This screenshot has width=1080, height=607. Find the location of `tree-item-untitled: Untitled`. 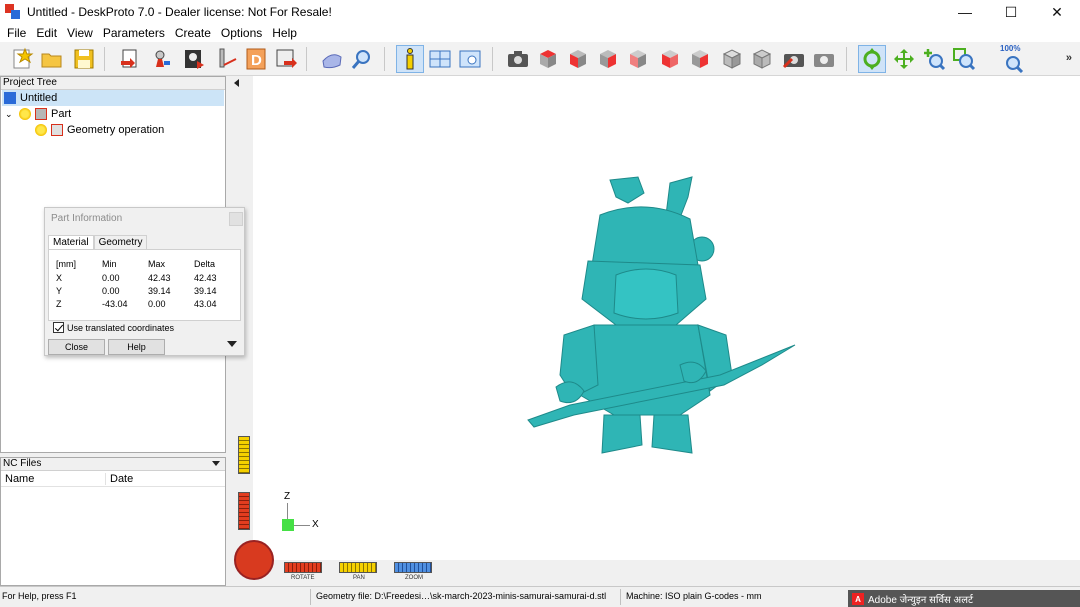

tree-item-untitled: Untitled is located at coordinates (113, 98).